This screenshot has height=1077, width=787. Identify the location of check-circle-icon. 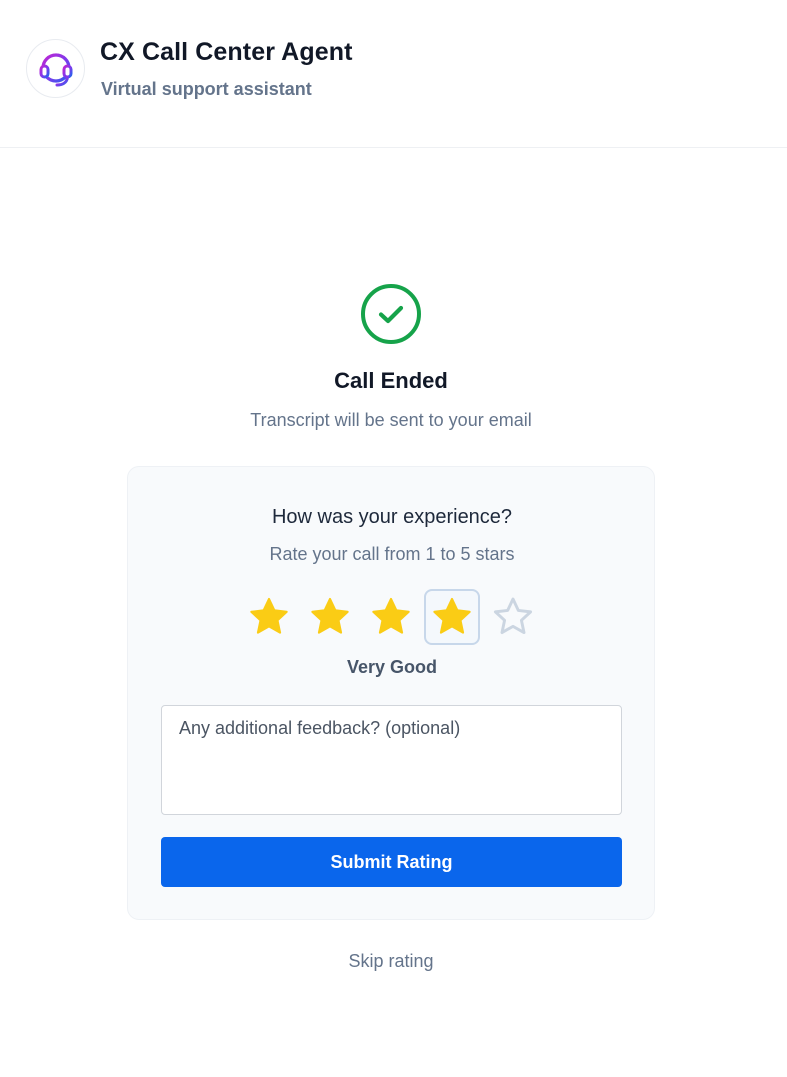
(391, 314).